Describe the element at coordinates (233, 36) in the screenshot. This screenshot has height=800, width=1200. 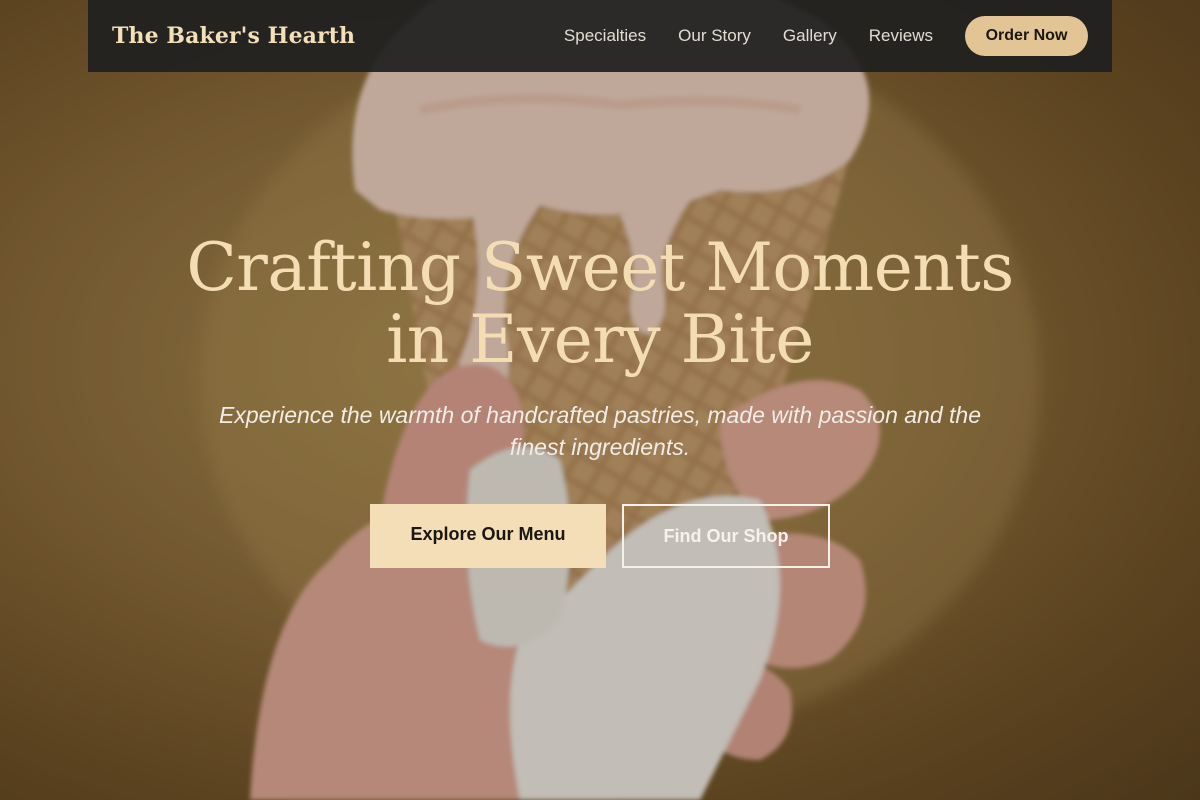
I see `brand-logo: The Baker's Hearth` at that location.